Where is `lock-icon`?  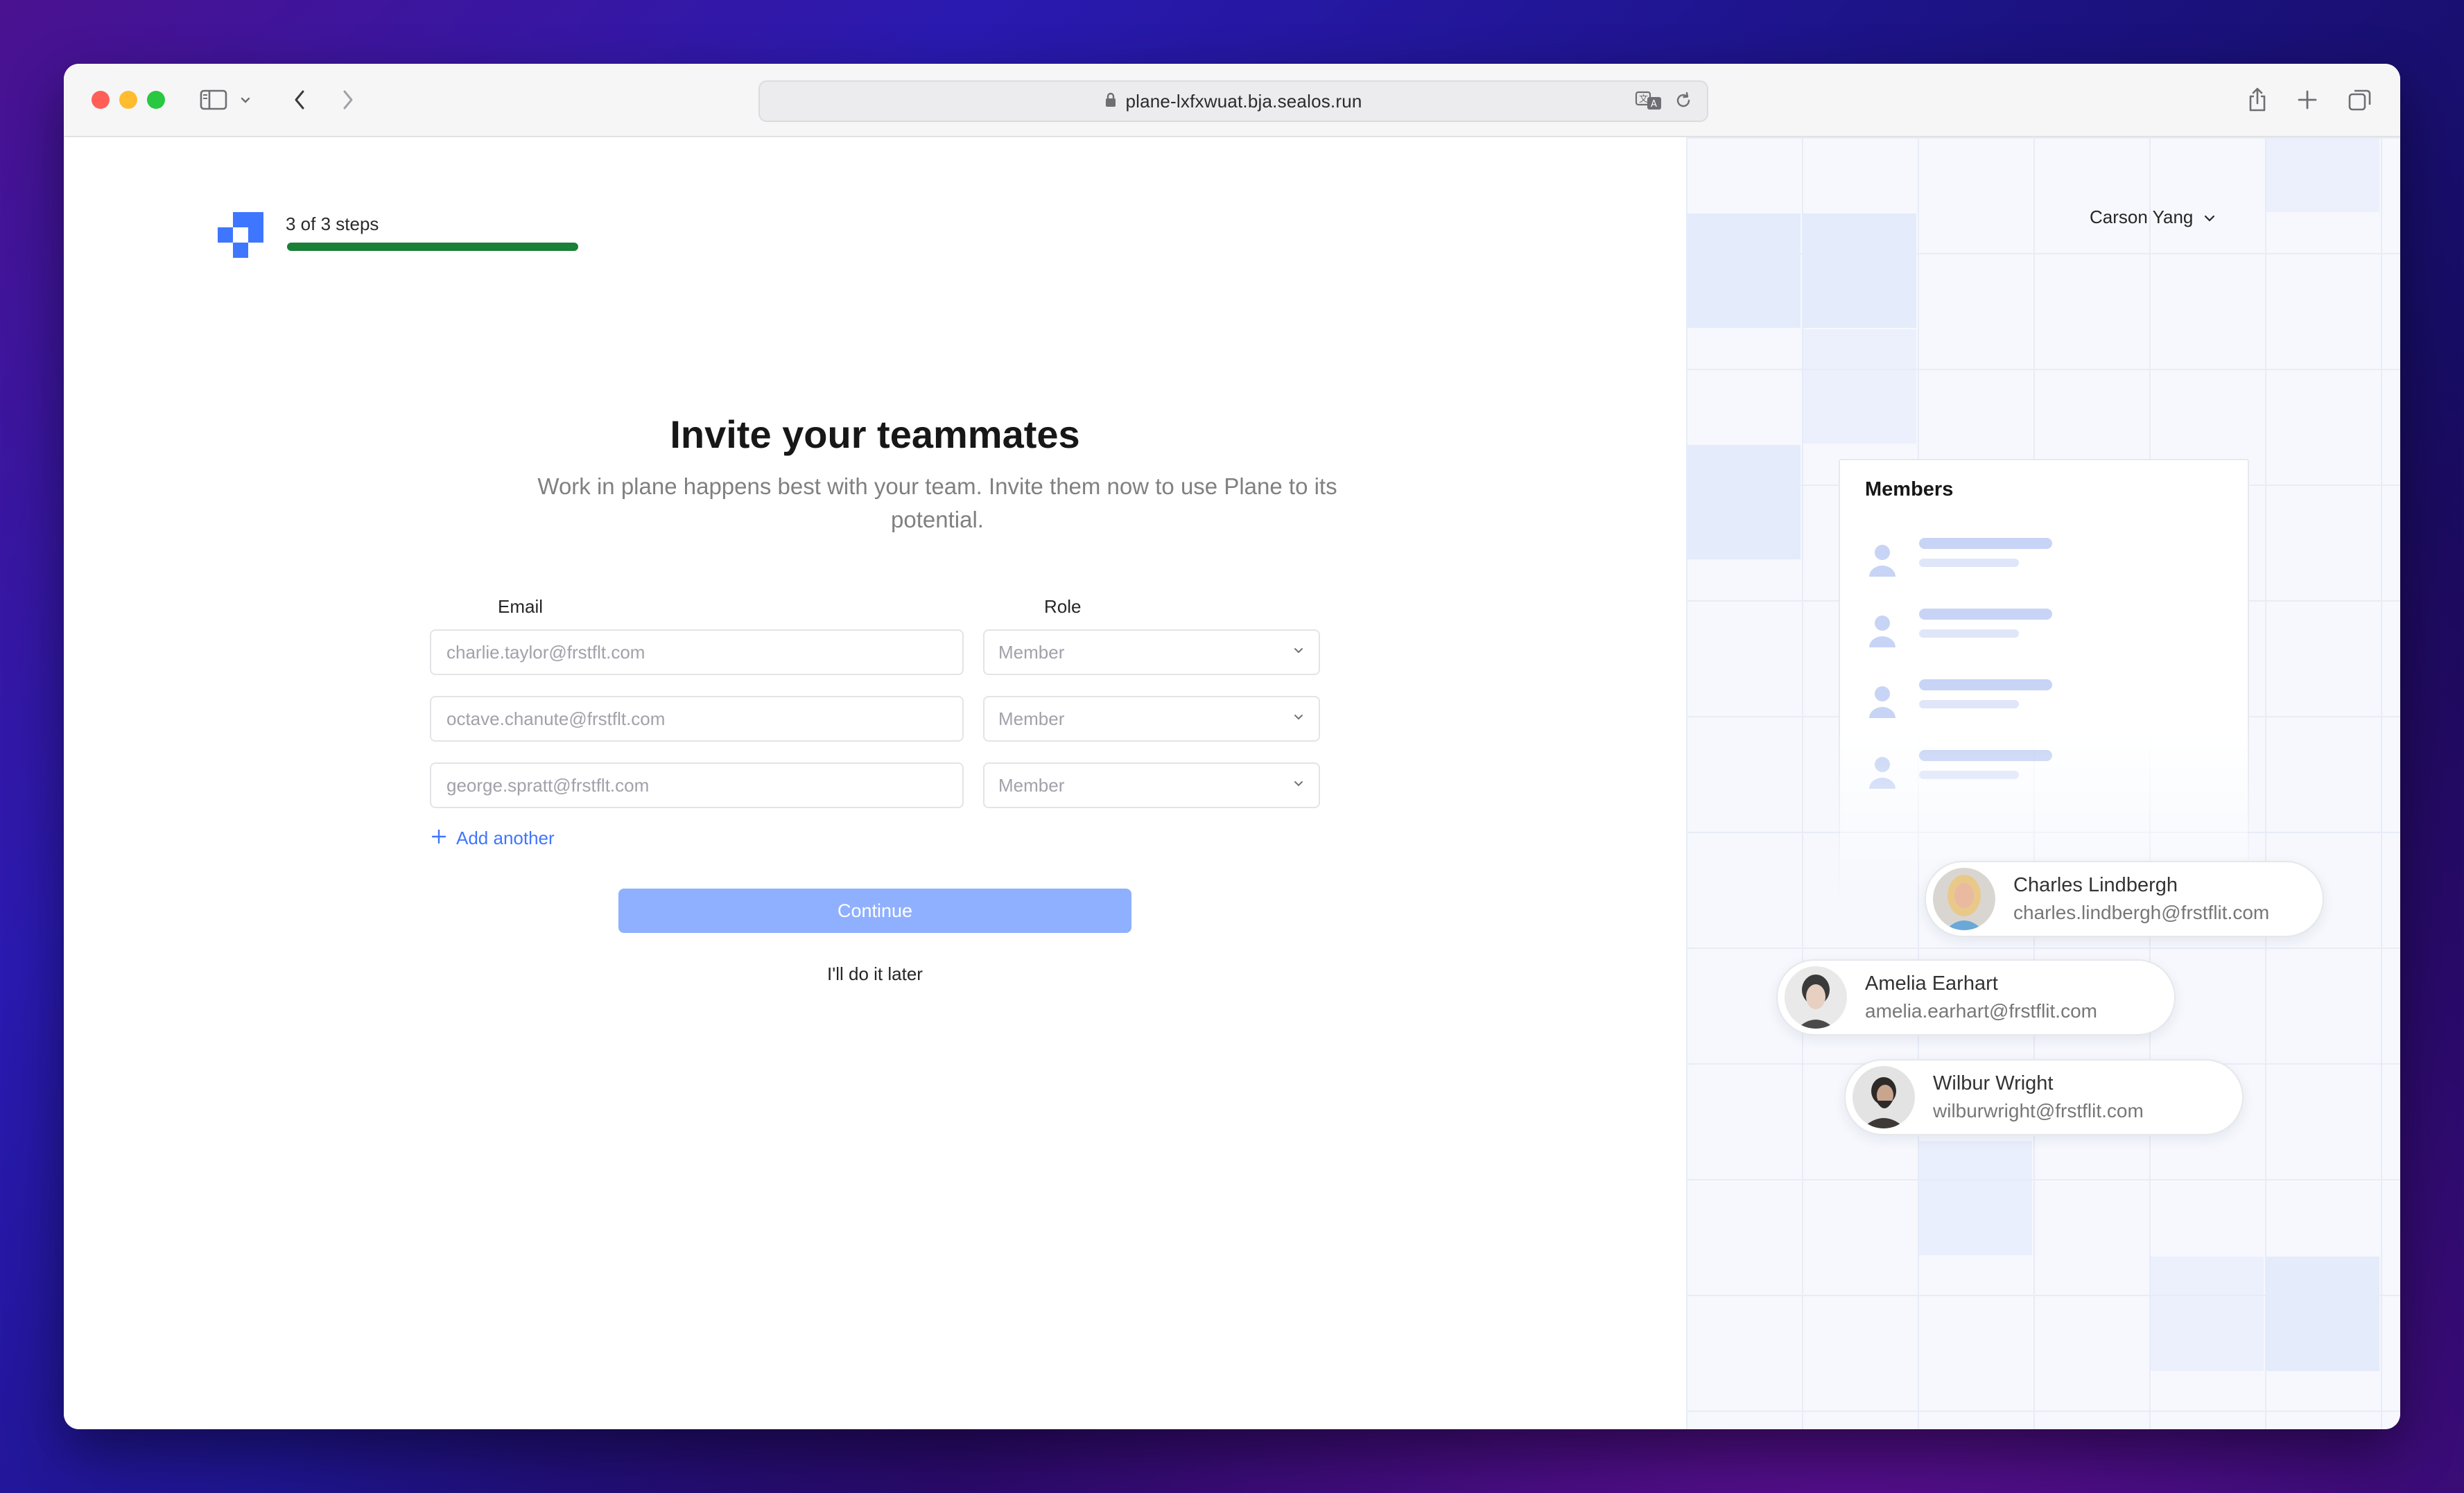 lock-icon is located at coordinates (1111, 101).